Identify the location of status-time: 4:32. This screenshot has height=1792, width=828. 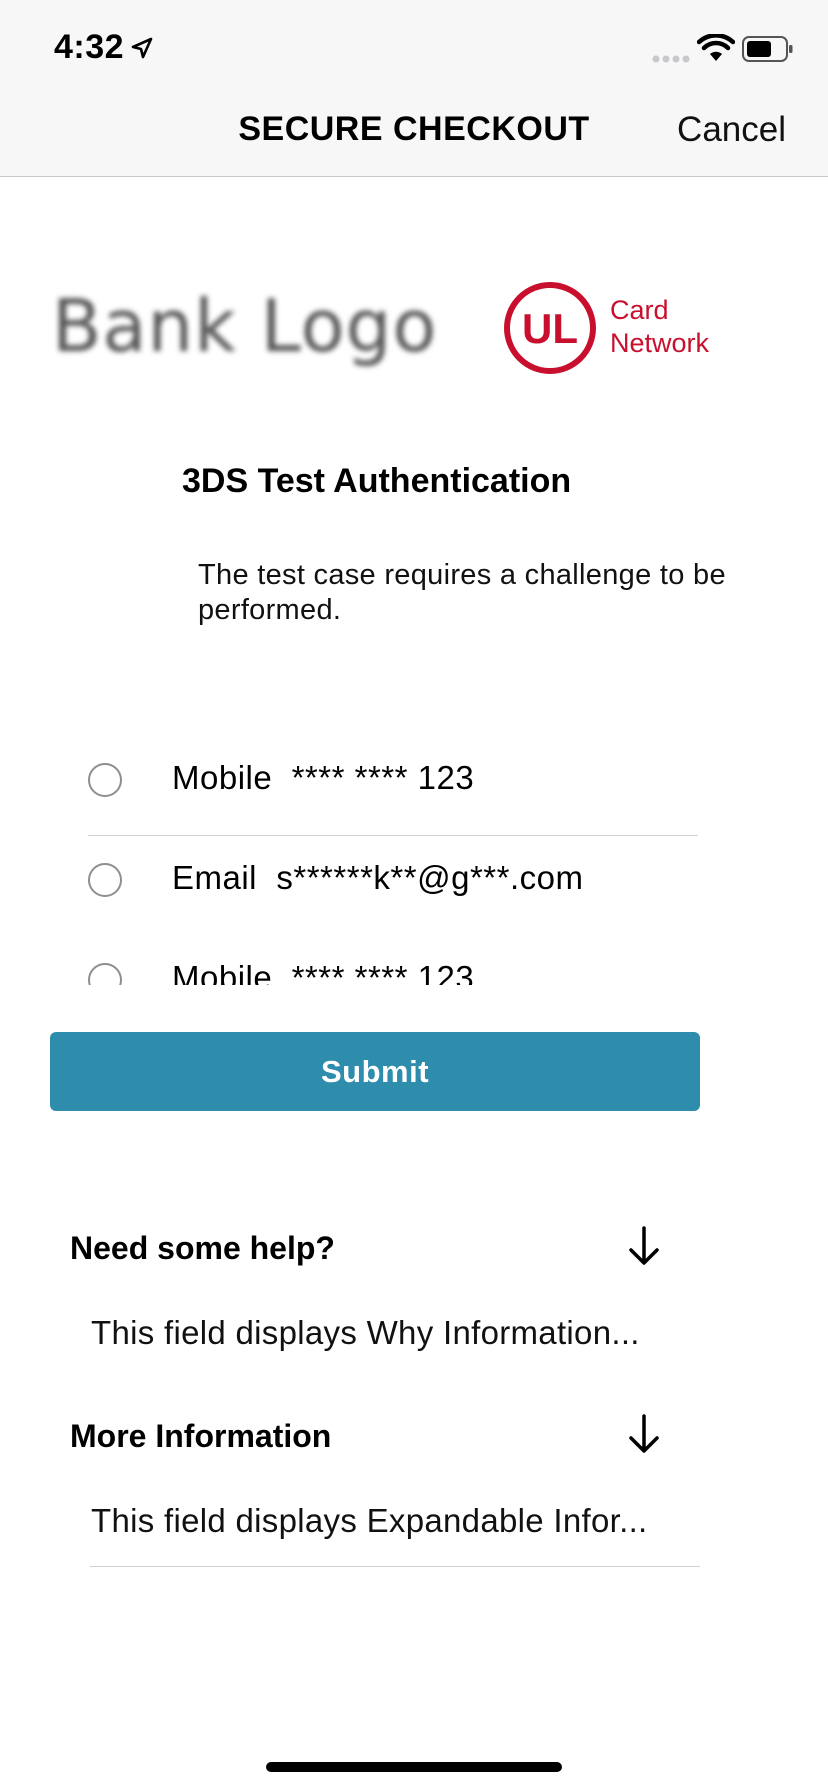
(89, 47).